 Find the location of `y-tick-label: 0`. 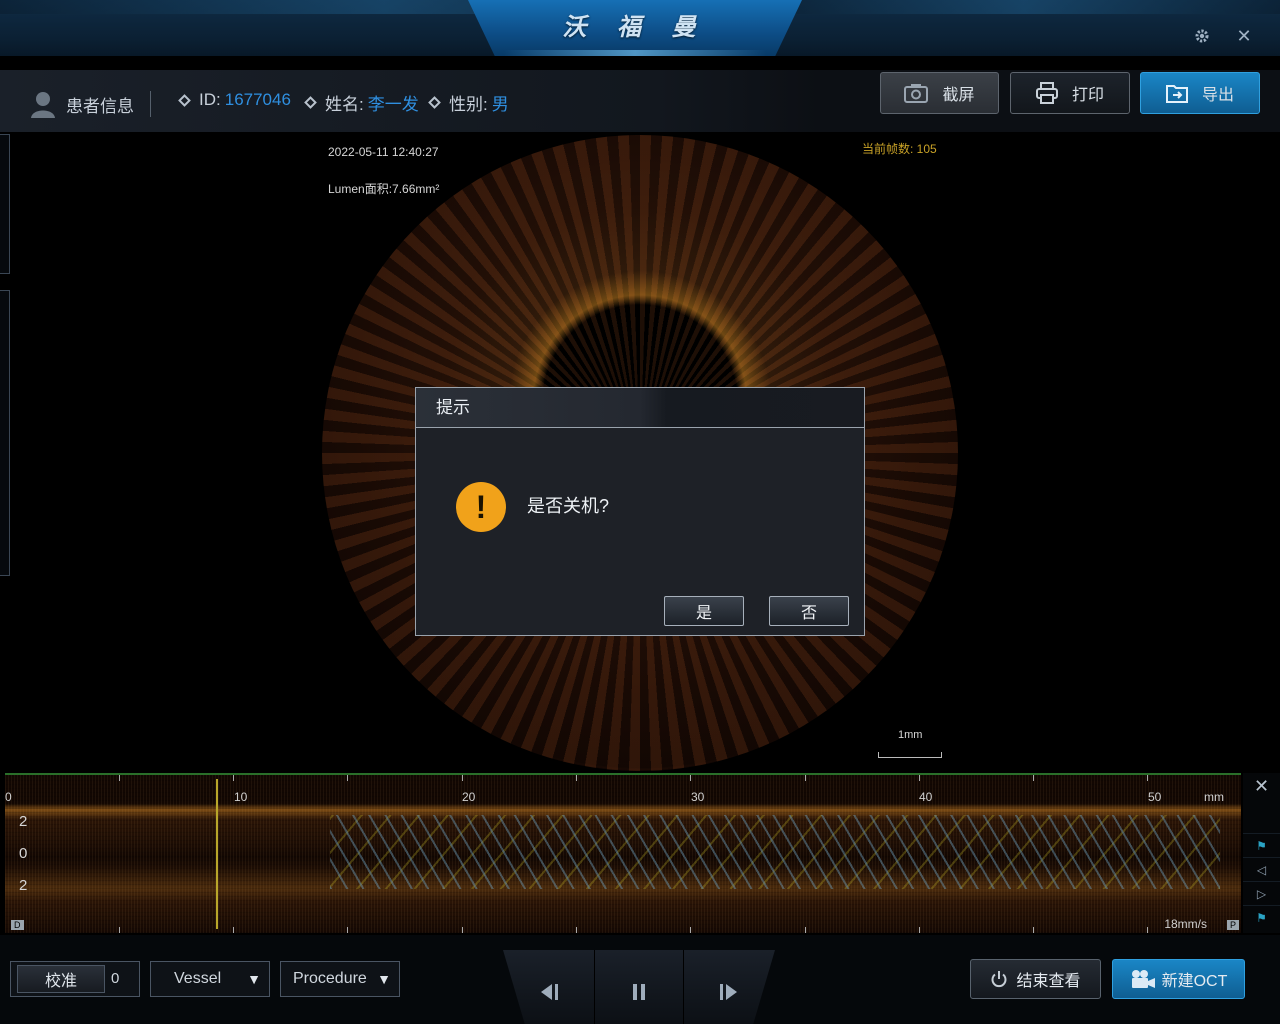

y-tick-label: 0 is located at coordinates (23, 853).